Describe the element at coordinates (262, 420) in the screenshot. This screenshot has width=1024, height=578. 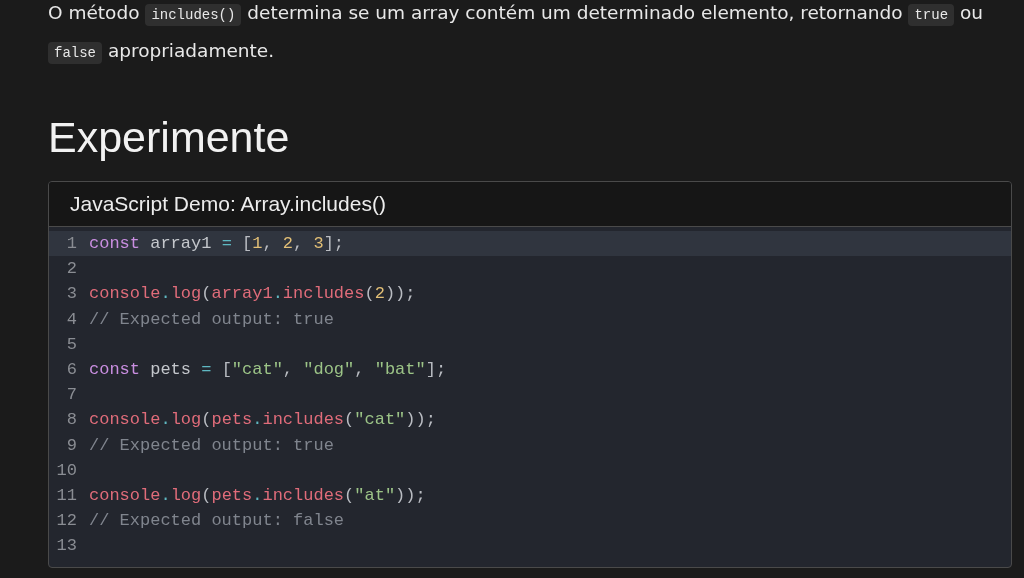
I see `code-line: console.log(pets.includes("cat"));` at that location.